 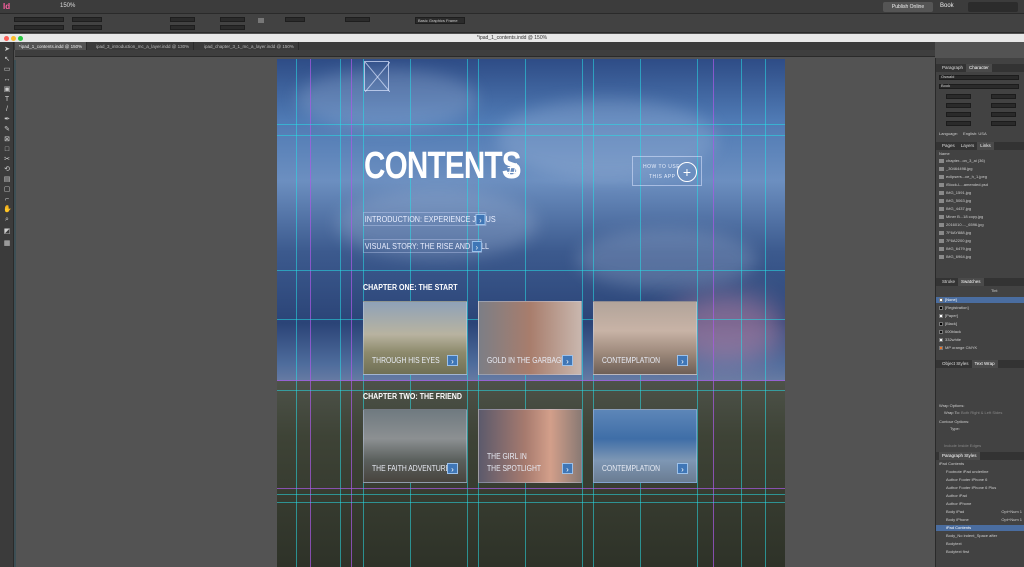 I want to click on link-item: 7F6AY888.jpg, so click(x=955, y=233).